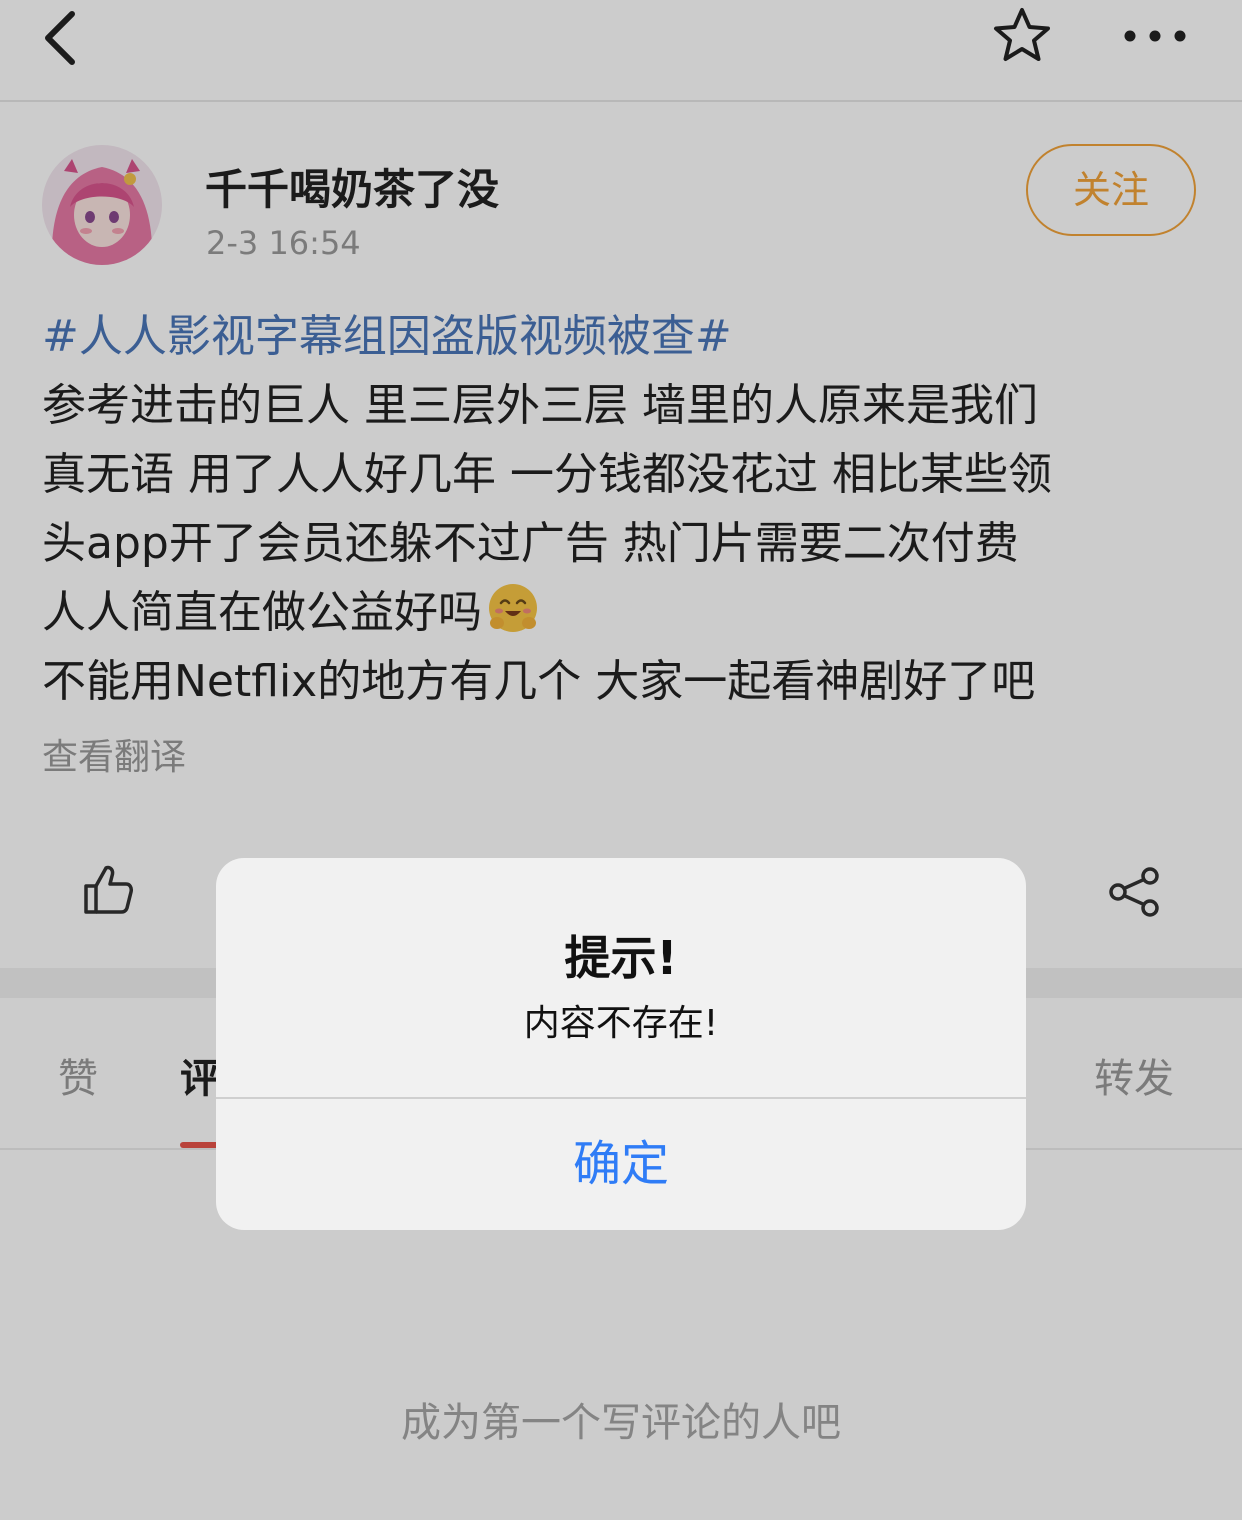 Image resolution: width=1242 pixels, height=1522 pixels. What do you see at coordinates (621, 958) in the screenshot?
I see `alert-title: 提示!` at bounding box center [621, 958].